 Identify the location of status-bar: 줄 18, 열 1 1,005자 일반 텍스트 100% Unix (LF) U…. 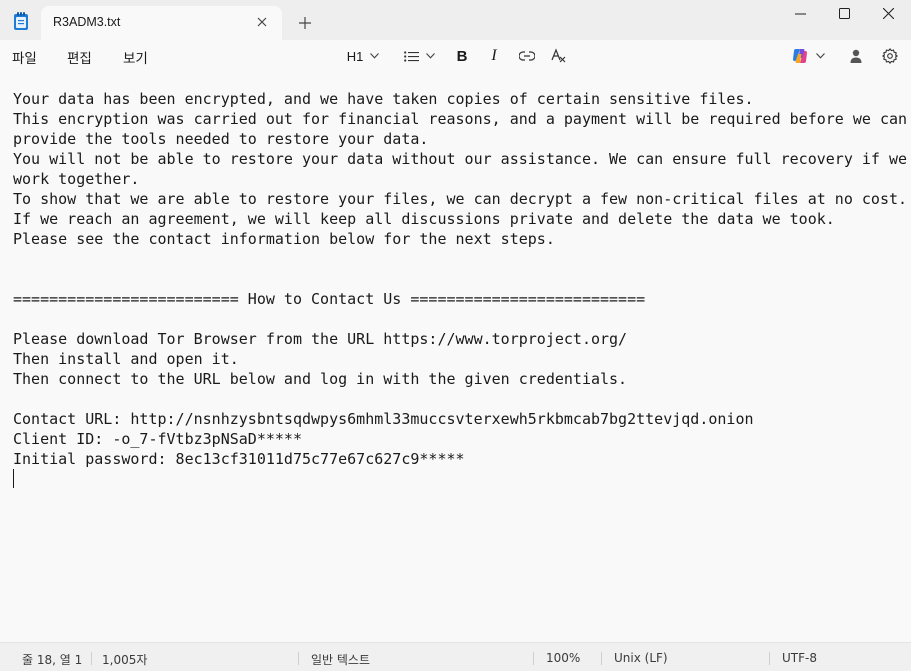
(455, 656).